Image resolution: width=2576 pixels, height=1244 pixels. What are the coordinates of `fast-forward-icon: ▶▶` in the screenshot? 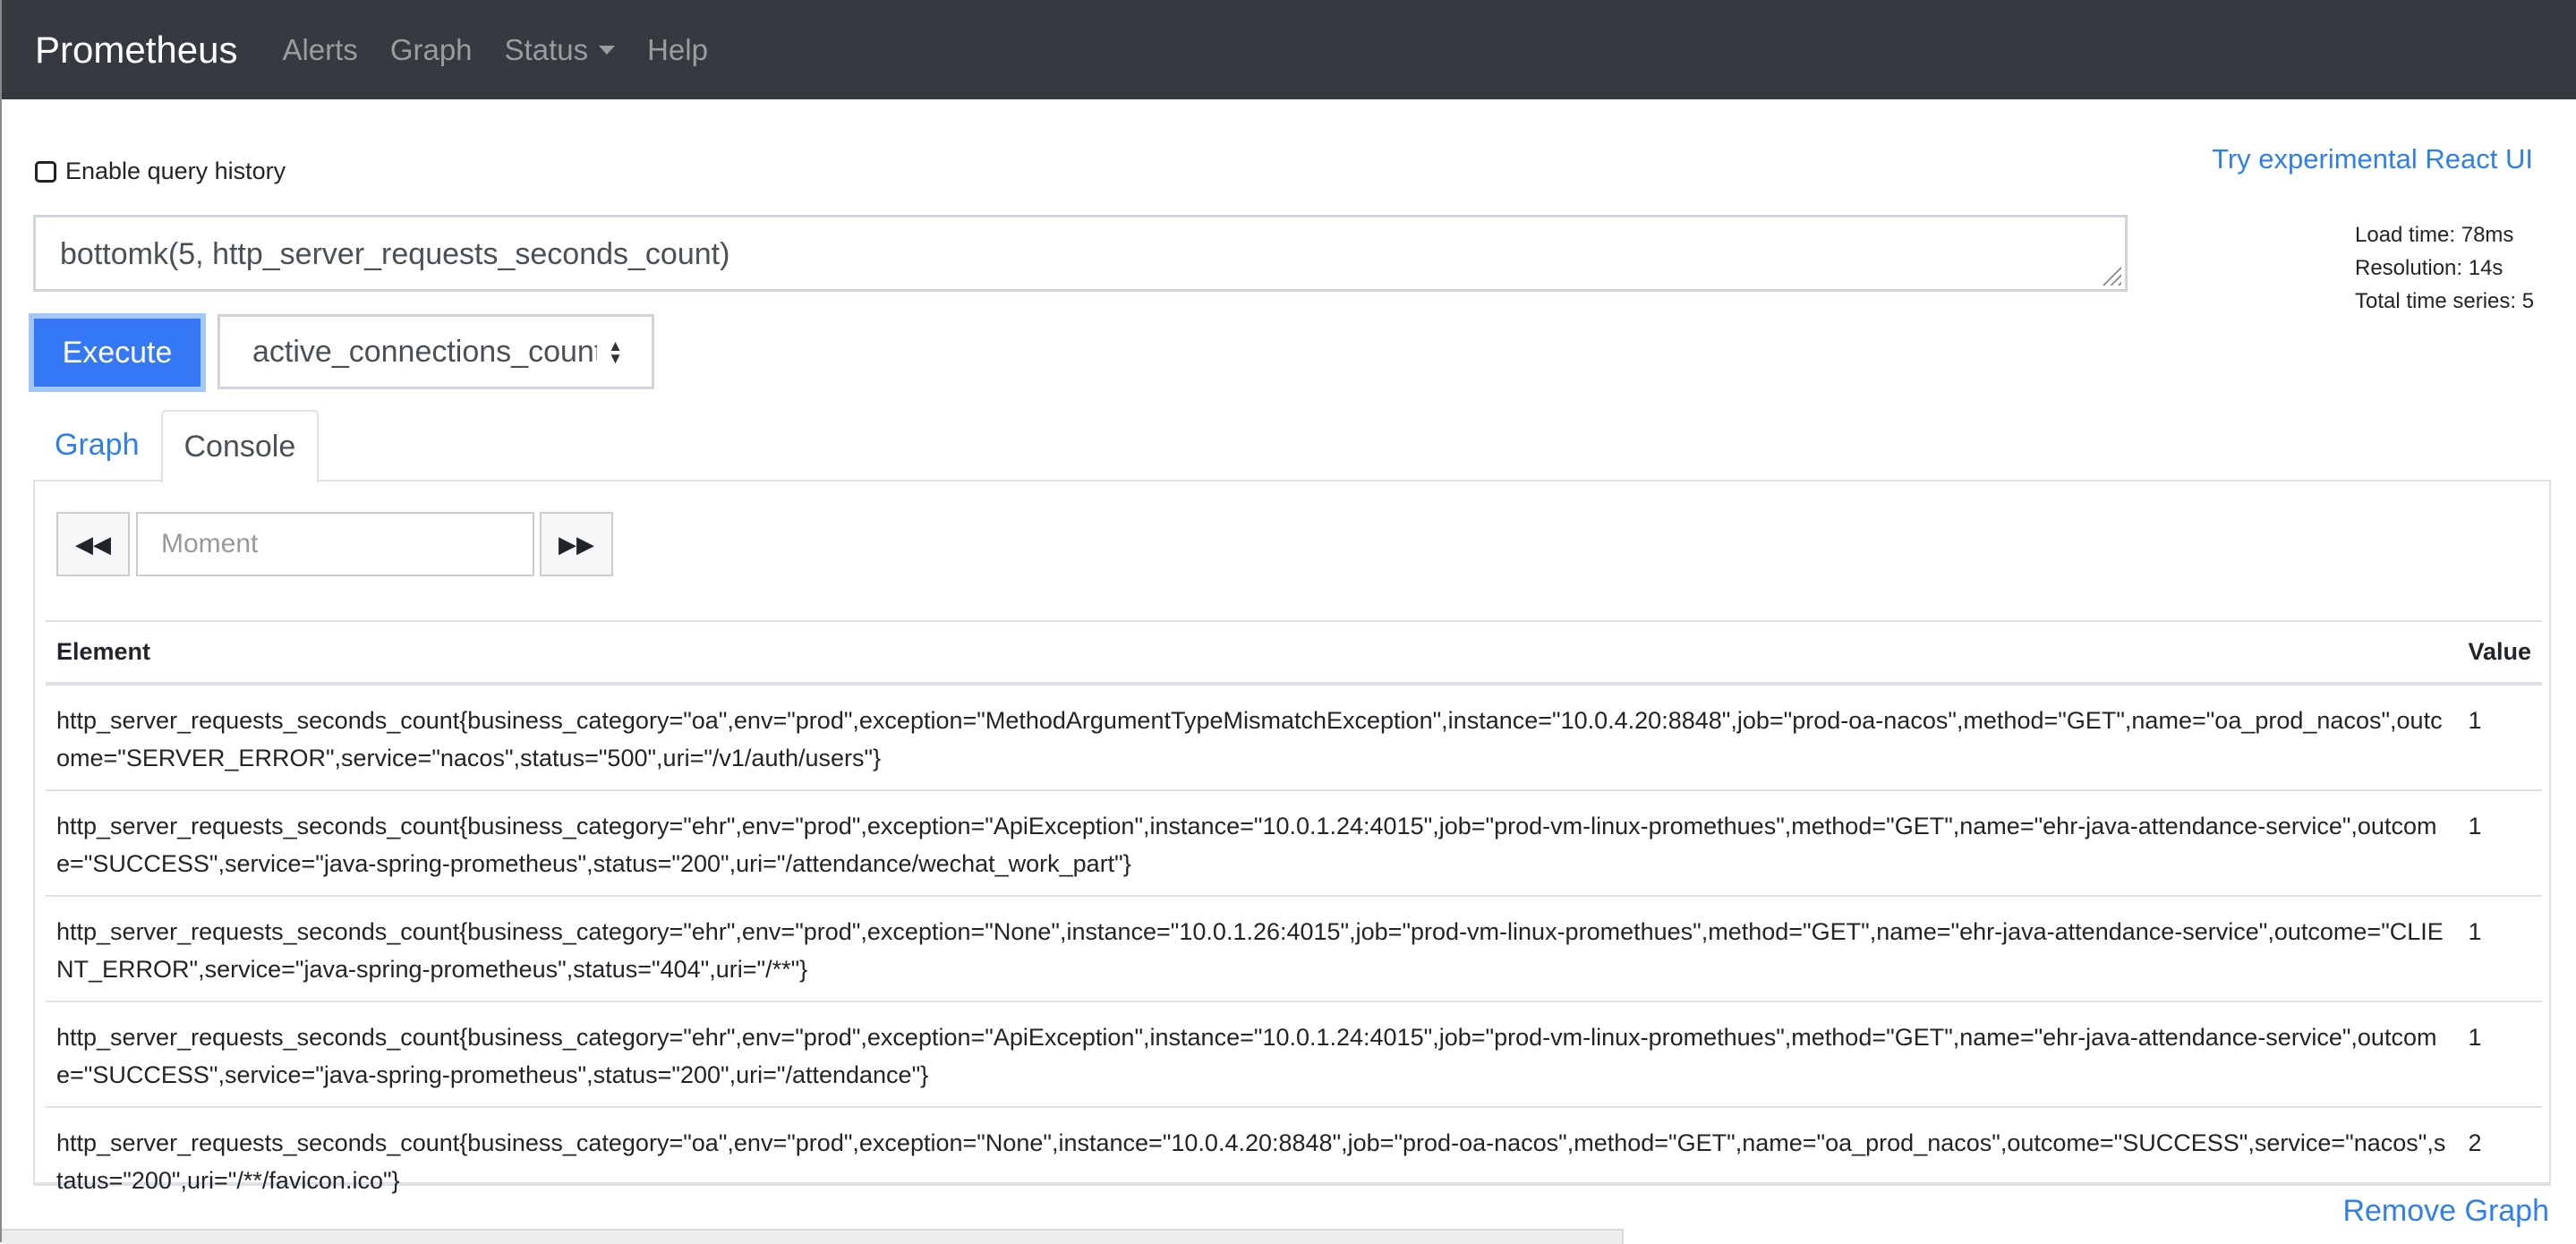 It's located at (576, 544).